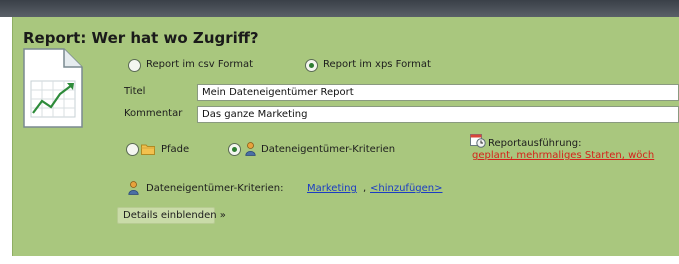 The width and height of the screenshot is (679, 264). Describe the element at coordinates (438, 114) in the screenshot. I see `kommentar-field: Das ganze Marketing` at that location.